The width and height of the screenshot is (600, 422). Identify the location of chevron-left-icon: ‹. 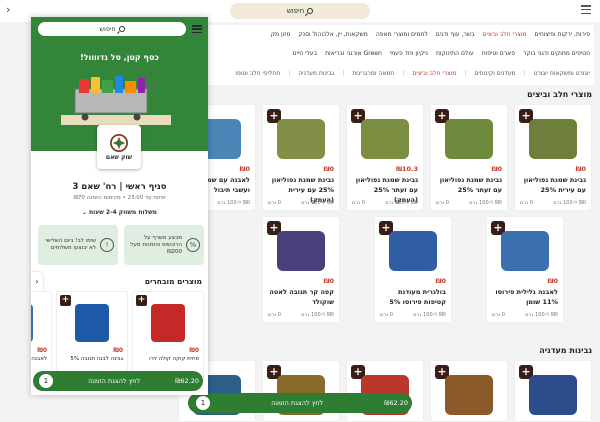
(8, 9).